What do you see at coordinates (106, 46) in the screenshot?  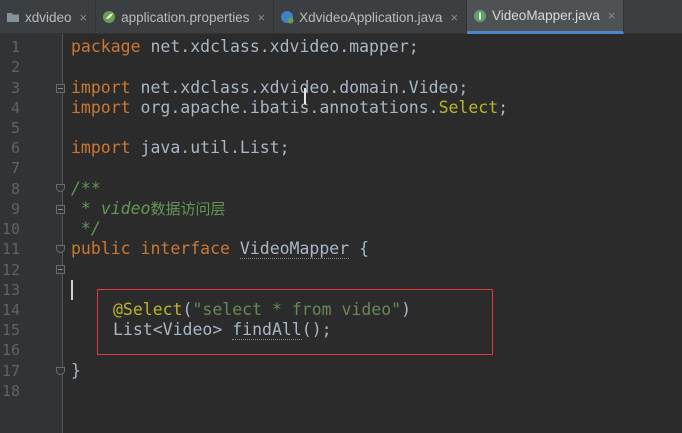 I see `keyword: package` at bounding box center [106, 46].